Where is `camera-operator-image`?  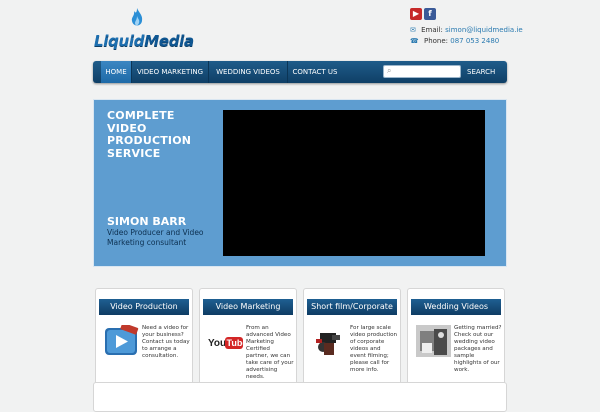
camera-operator-image is located at coordinates (329, 341).